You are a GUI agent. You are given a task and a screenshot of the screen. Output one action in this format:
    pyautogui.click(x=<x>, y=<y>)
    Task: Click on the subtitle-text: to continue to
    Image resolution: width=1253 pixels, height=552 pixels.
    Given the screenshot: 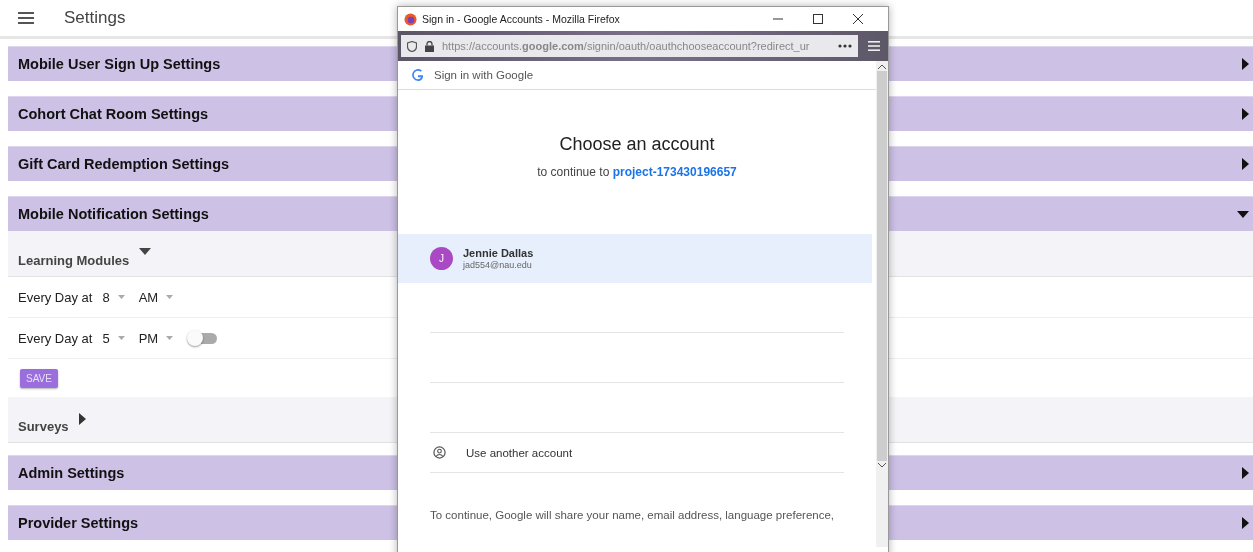 What is the action you would take?
    pyautogui.click(x=573, y=172)
    